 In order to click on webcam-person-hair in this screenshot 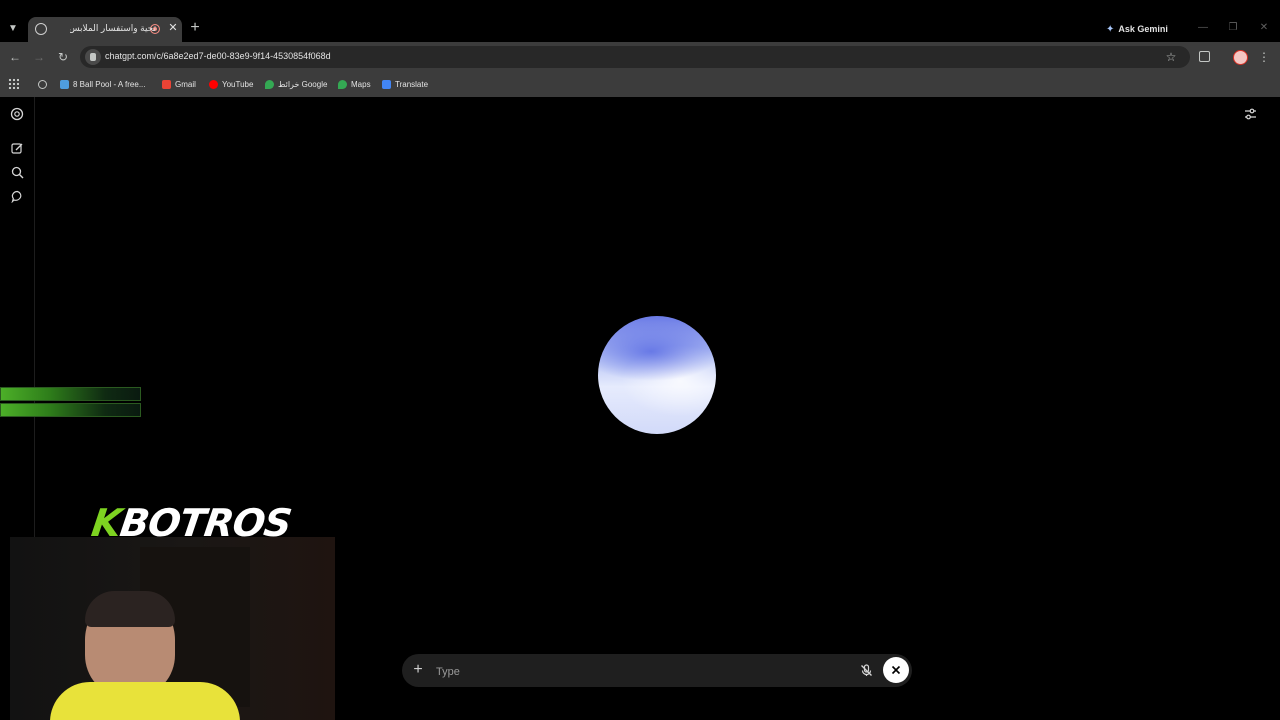, I will do `click(130, 609)`.